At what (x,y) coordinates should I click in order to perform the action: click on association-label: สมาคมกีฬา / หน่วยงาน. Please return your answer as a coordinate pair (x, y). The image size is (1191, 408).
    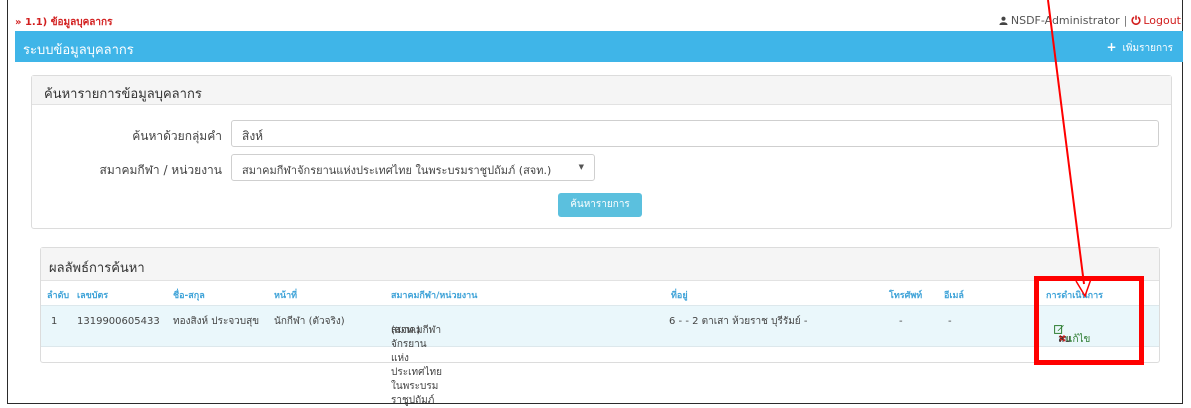
    Looking at the image, I should click on (160, 170).